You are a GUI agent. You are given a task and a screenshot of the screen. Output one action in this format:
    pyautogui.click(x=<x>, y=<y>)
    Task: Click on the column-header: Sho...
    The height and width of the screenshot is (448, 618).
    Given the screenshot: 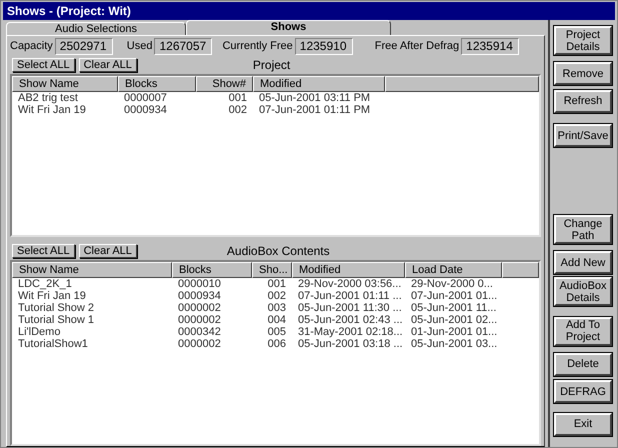 What is the action you would take?
    pyautogui.click(x=272, y=270)
    